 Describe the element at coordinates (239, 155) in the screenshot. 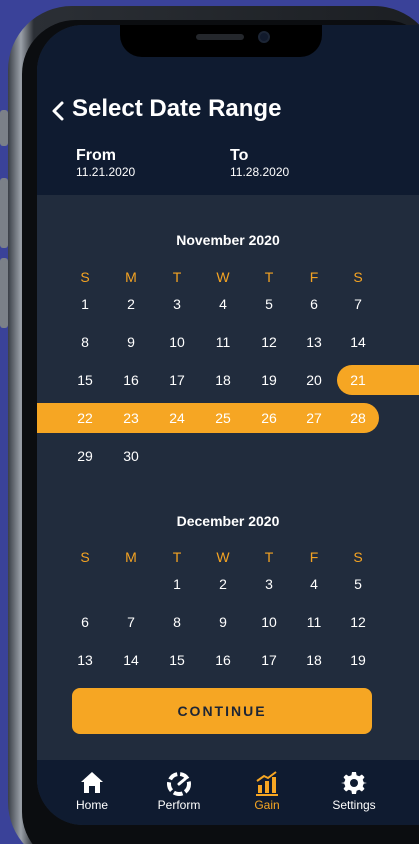

I see `to-label: To` at that location.